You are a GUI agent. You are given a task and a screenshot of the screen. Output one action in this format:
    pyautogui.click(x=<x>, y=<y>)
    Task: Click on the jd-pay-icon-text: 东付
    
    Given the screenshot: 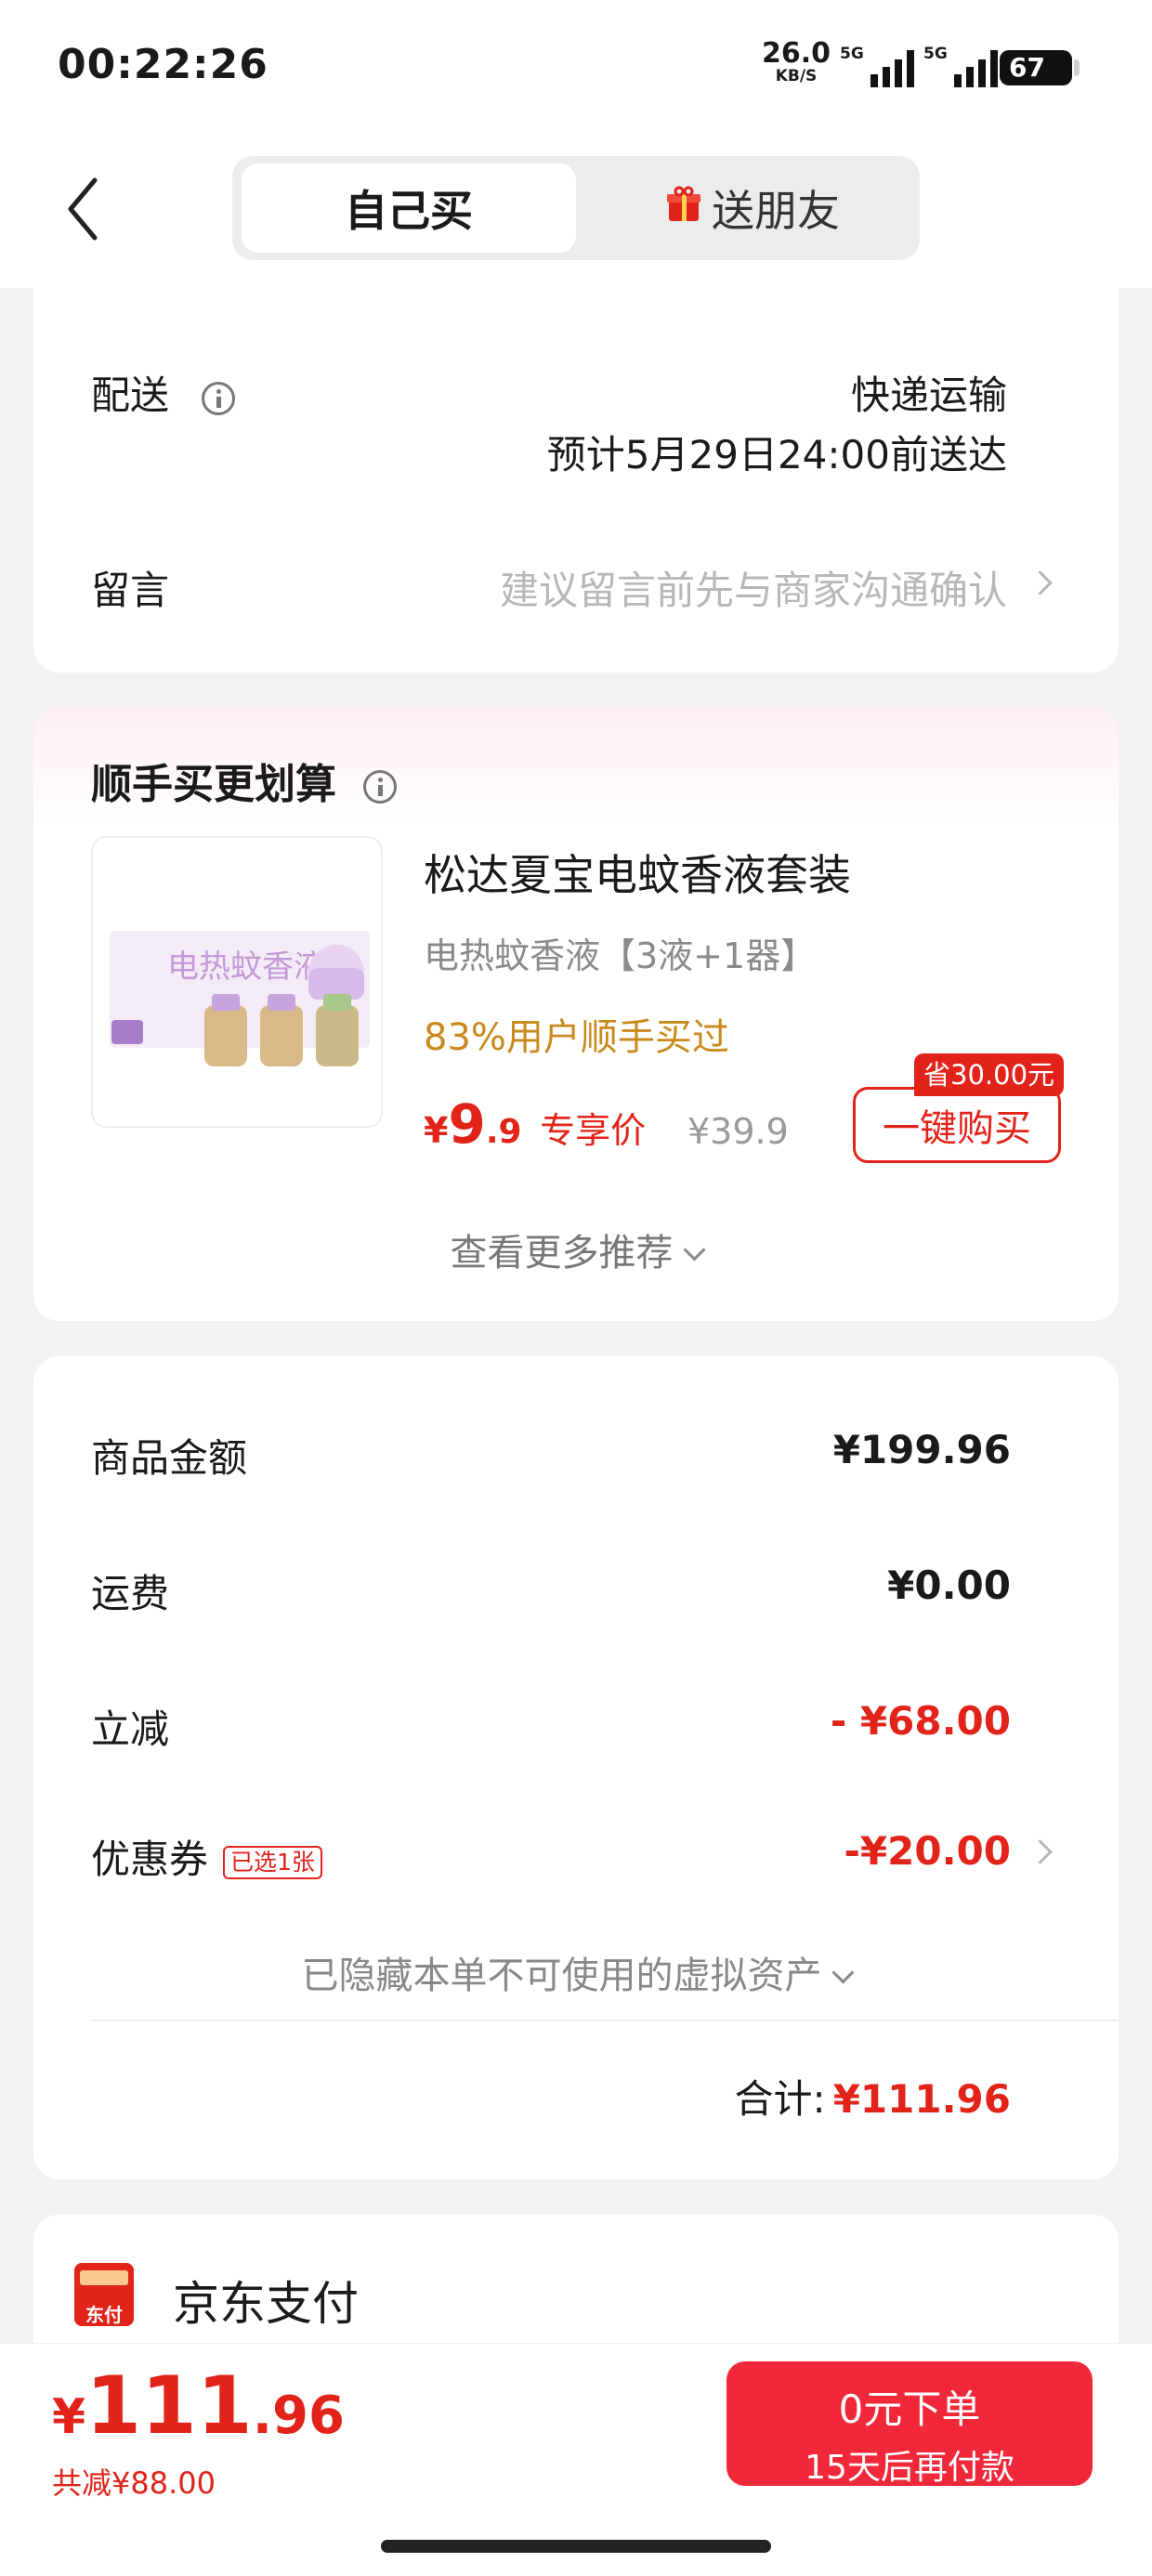 What is the action you would take?
    pyautogui.click(x=104, y=2315)
    